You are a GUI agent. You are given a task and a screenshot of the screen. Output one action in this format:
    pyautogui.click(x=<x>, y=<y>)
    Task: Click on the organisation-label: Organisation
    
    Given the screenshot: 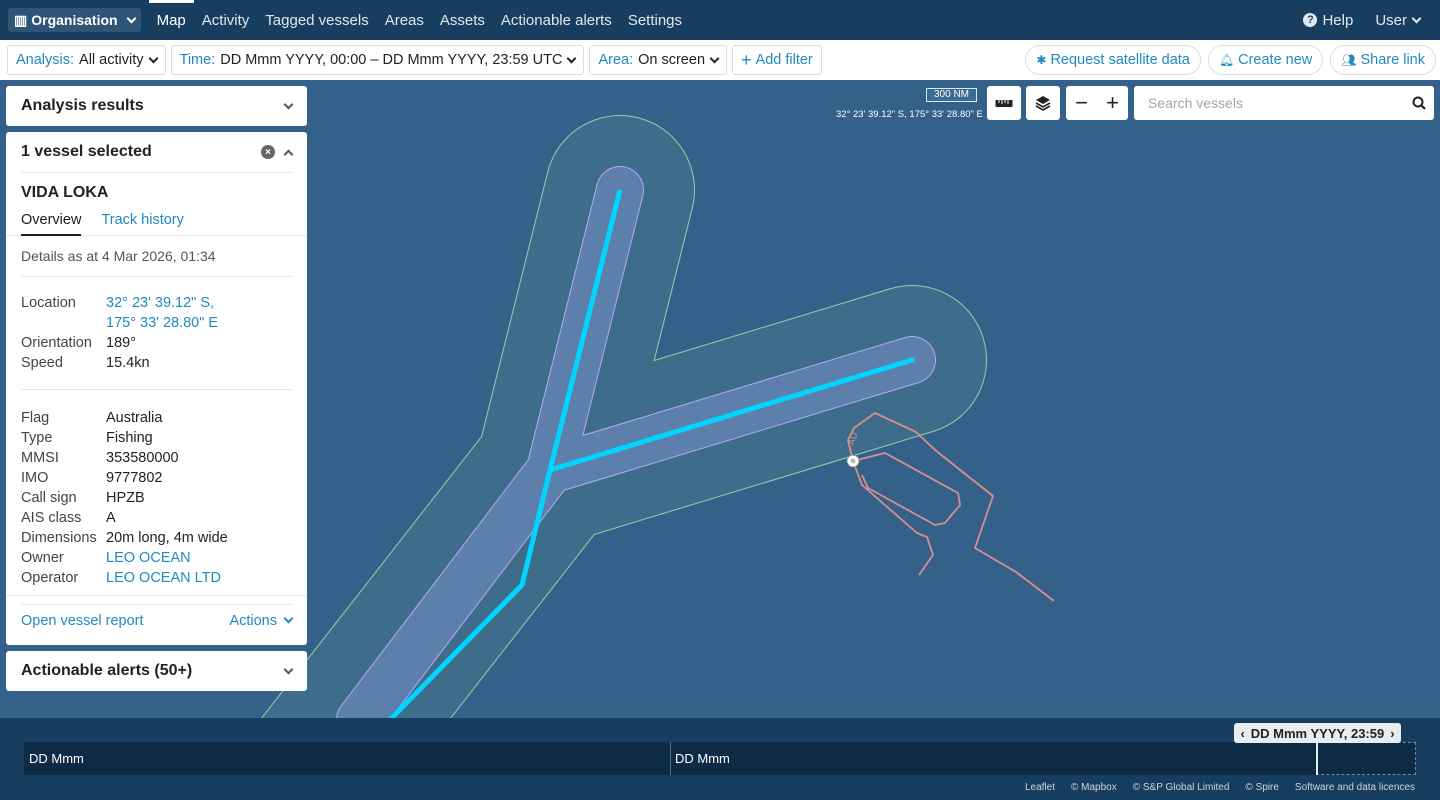 What is the action you would take?
    pyautogui.click(x=74, y=20)
    